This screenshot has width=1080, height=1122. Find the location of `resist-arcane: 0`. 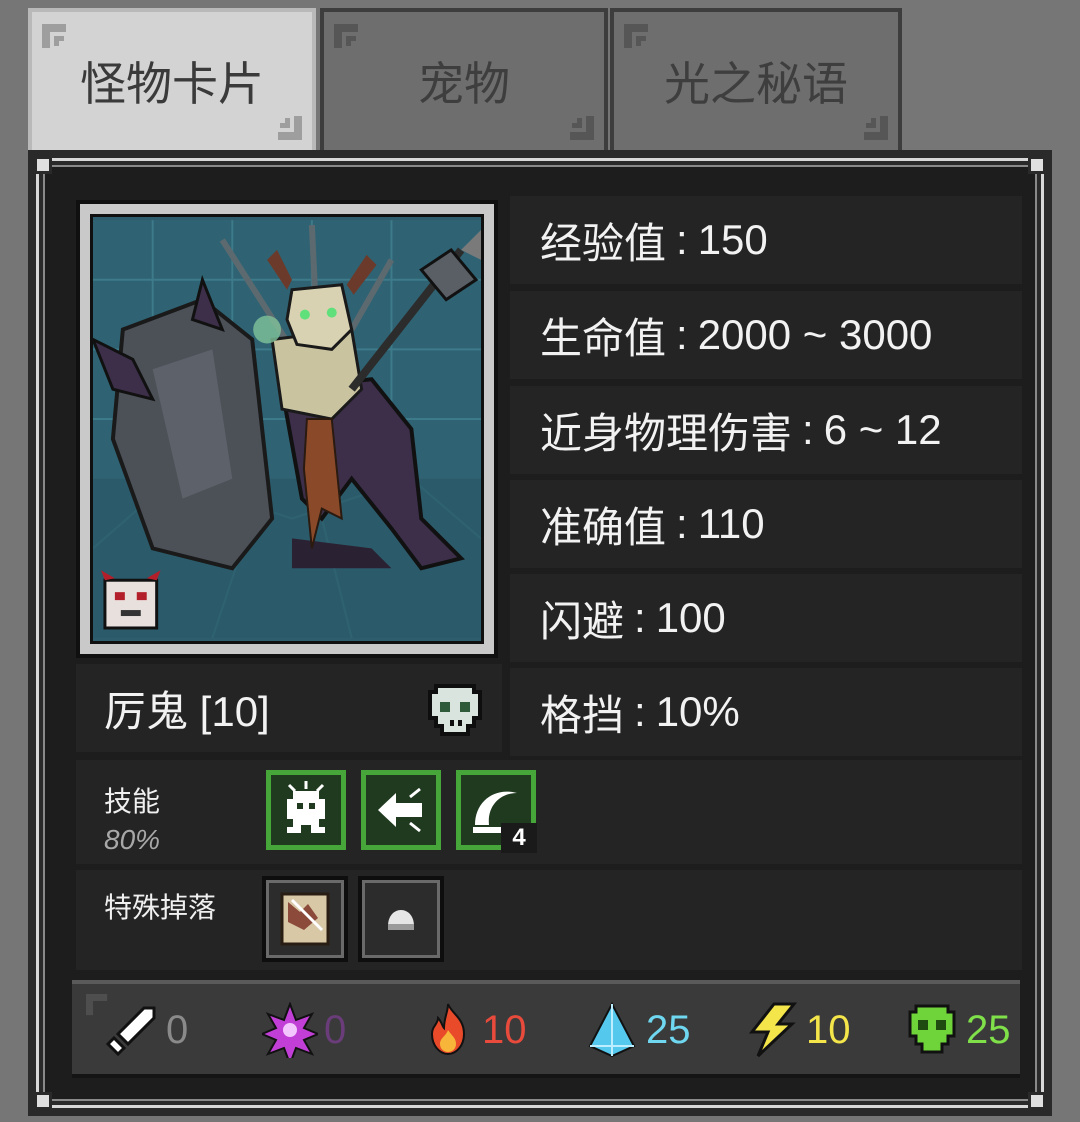

resist-arcane: 0 is located at coordinates (304, 1030).